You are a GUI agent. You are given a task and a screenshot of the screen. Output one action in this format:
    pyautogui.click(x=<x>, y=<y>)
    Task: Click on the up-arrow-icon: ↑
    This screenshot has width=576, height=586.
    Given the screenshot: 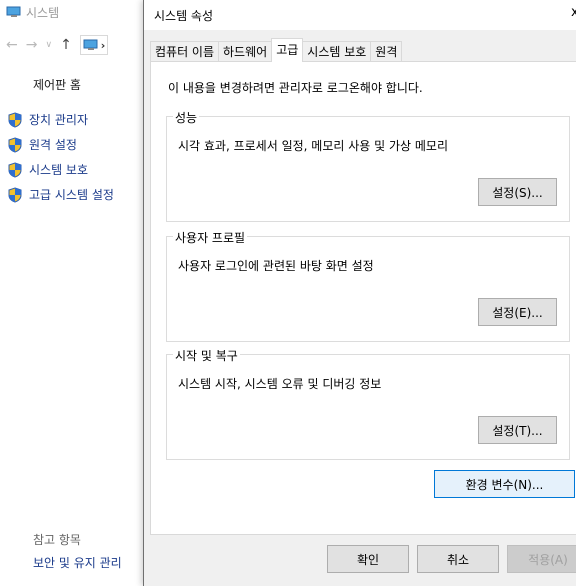 What is the action you would take?
    pyautogui.click(x=66, y=45)
    